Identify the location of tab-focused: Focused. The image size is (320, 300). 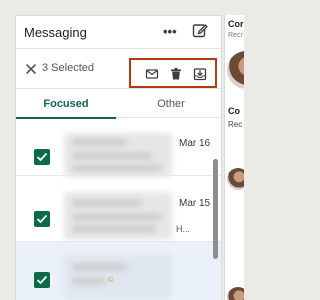
(66, 104).